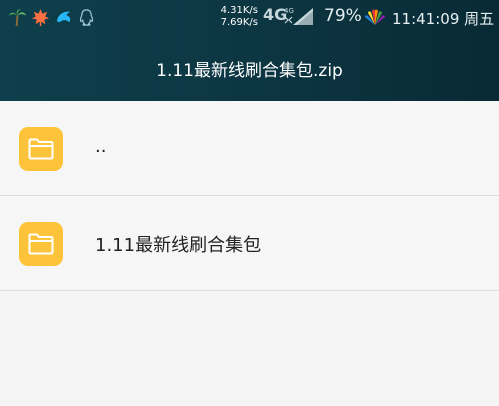 This screenshot has height=406, width=499. I want to click on status-bar: 4.31K/s 7.69K/s 4G 4G 79% 11:41:09 周五, so click(249, 18).